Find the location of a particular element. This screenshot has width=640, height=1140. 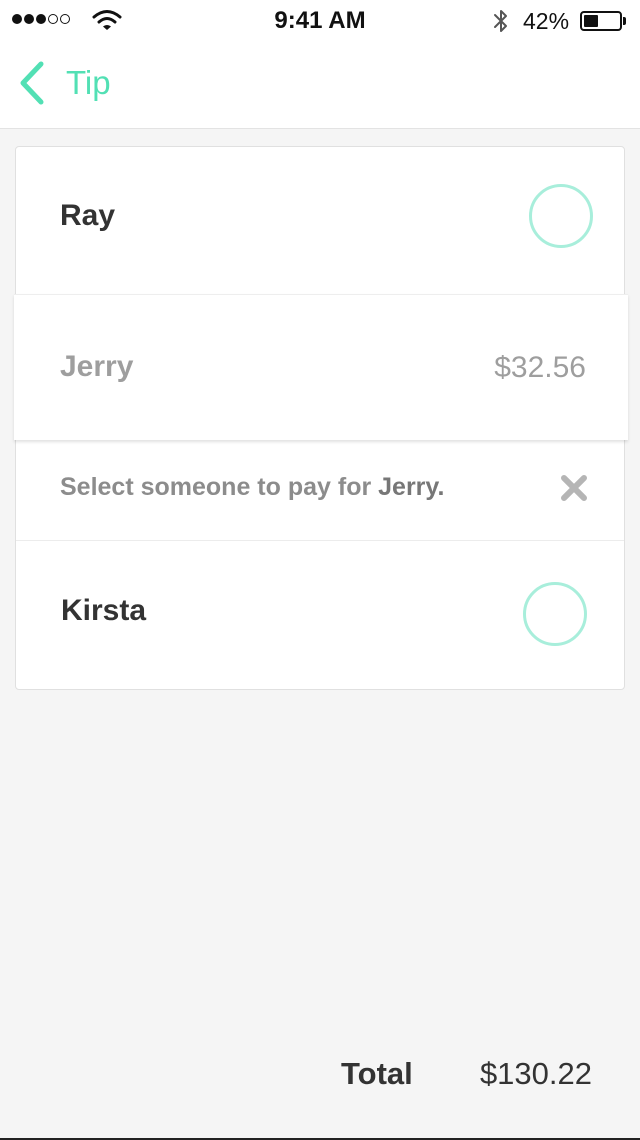

prompt-text: Select someone to pay for Jerry. is located at coordinates (252, 487).